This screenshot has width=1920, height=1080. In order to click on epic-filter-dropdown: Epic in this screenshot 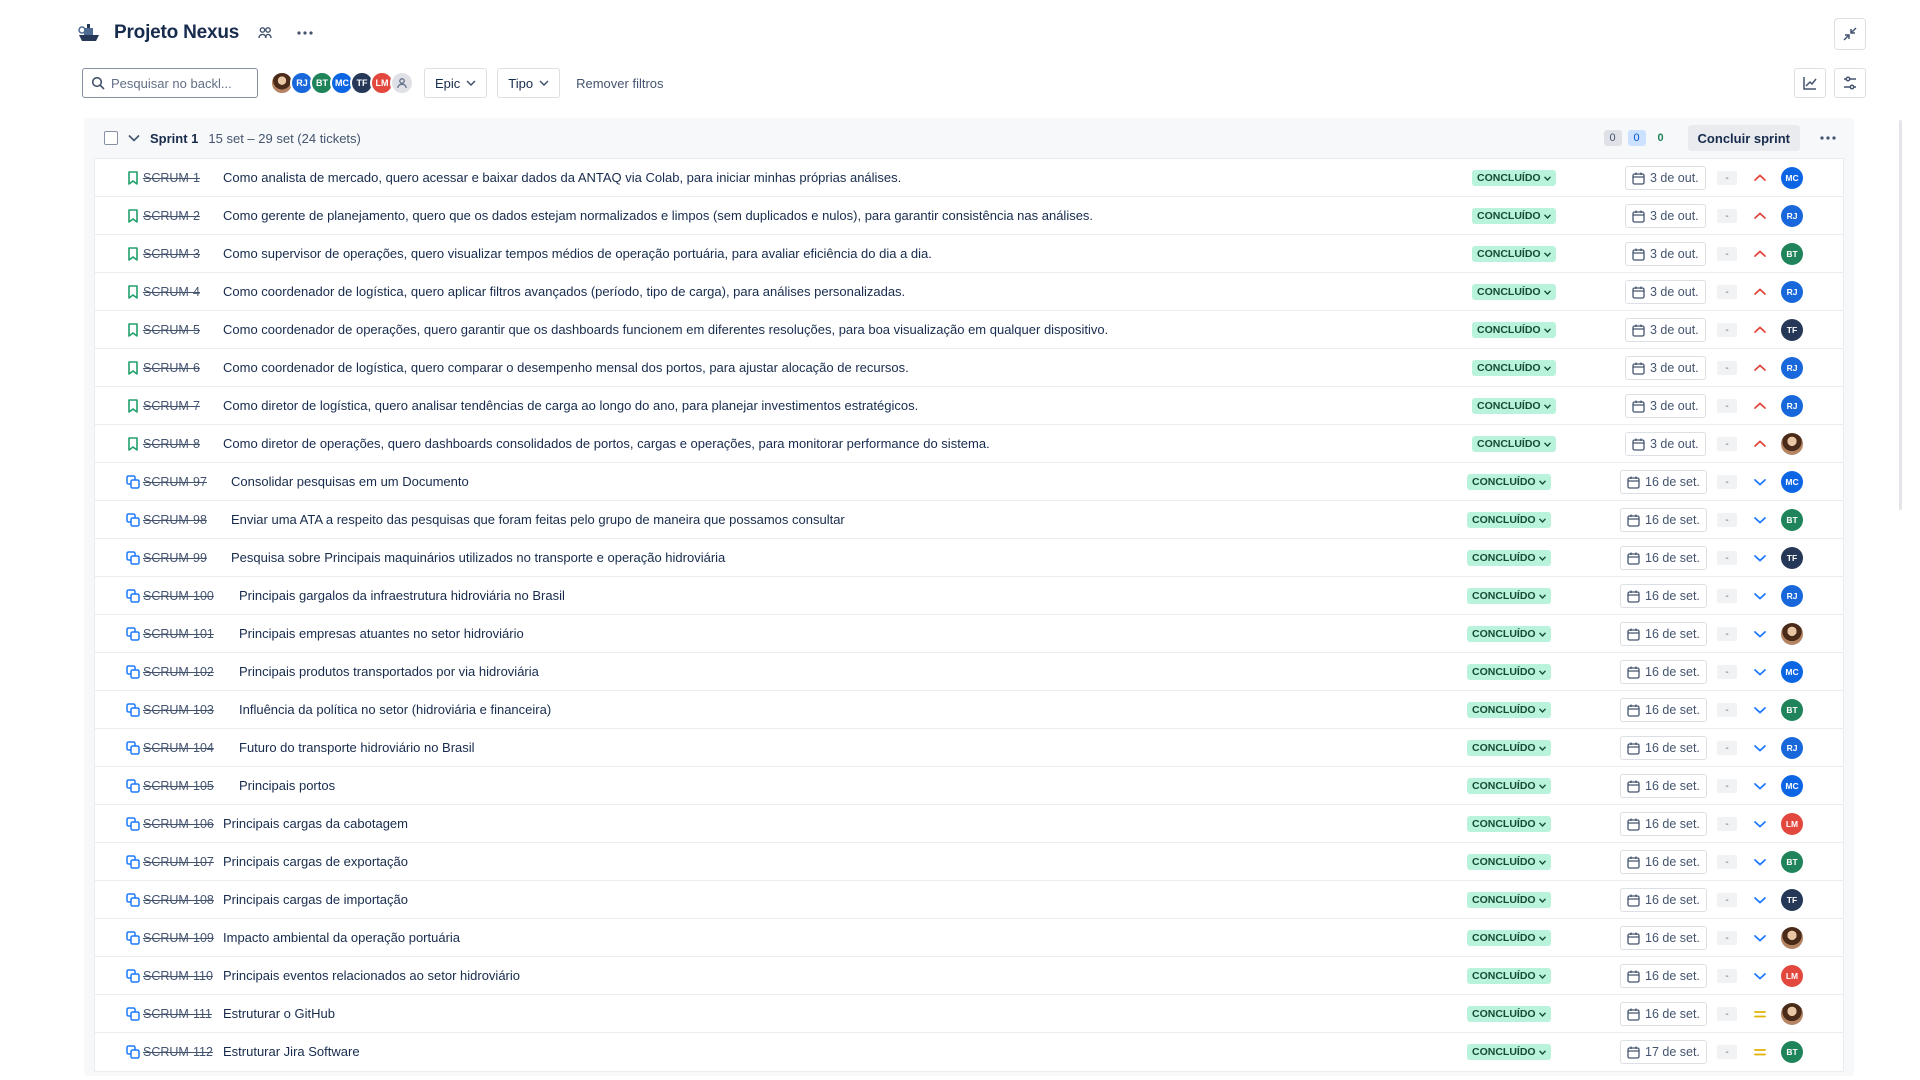, I will do `click(456, 83)`.